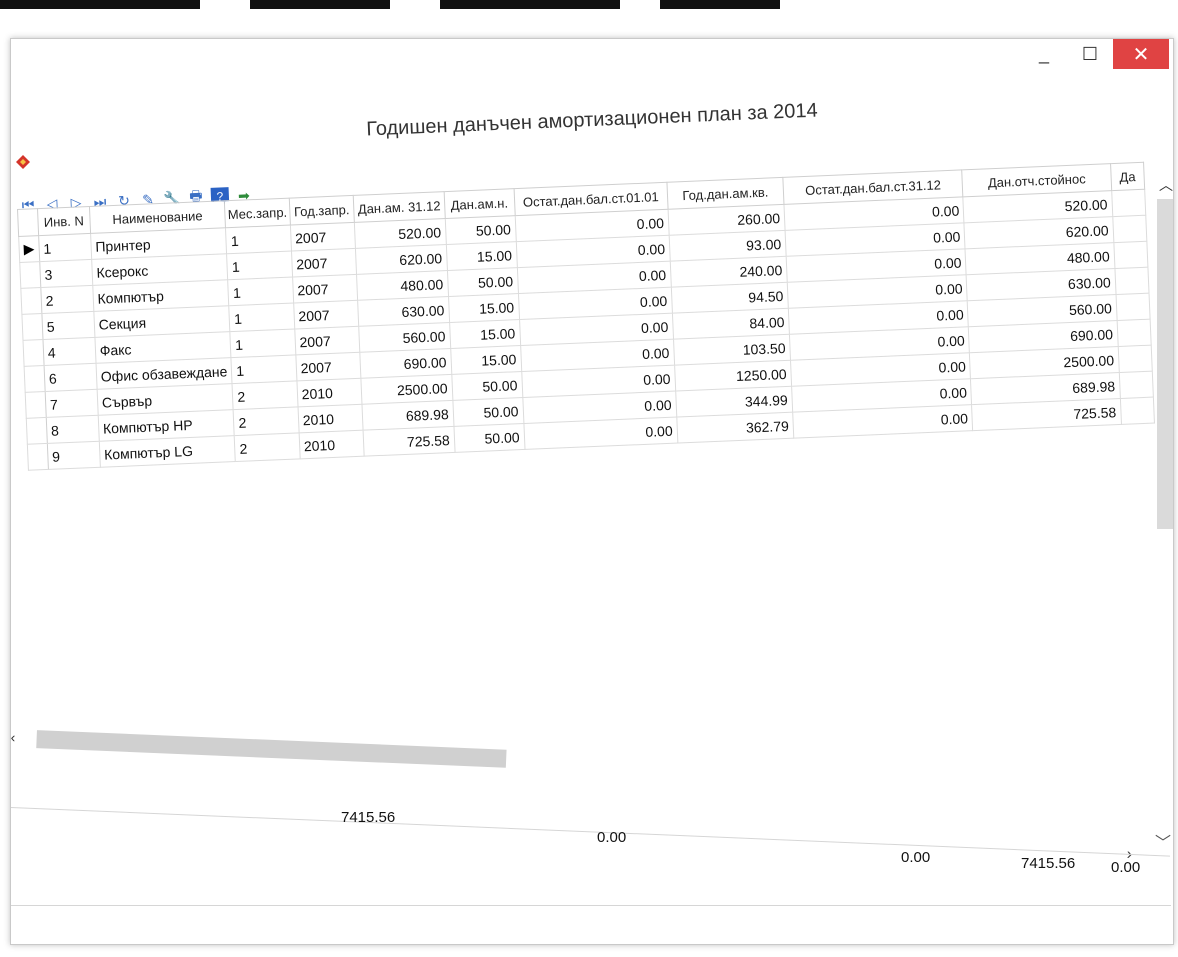  Describe the element at coordinates (28, 222) in the screenshot. I see `row-indicator-header` at that location.